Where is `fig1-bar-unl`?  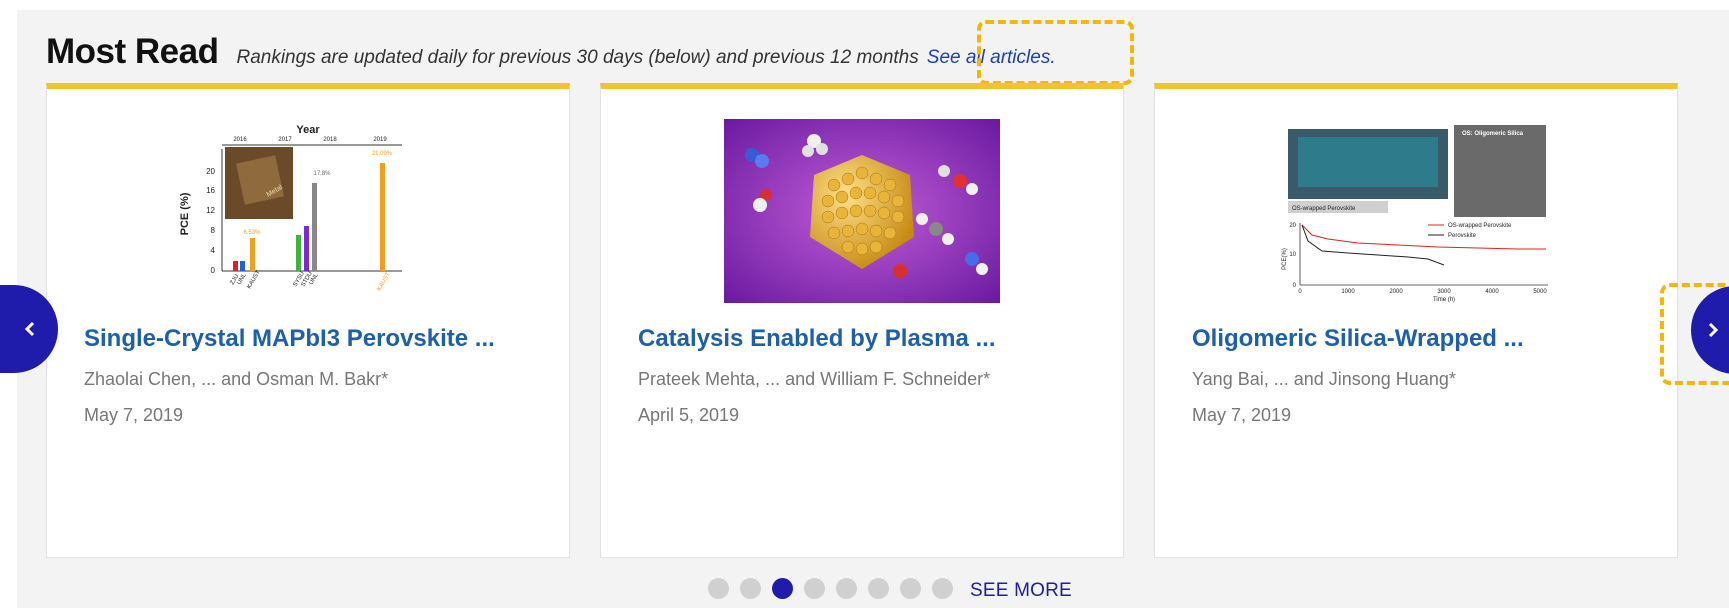
fig1-bar-unl is located at coordinates (242, 266).